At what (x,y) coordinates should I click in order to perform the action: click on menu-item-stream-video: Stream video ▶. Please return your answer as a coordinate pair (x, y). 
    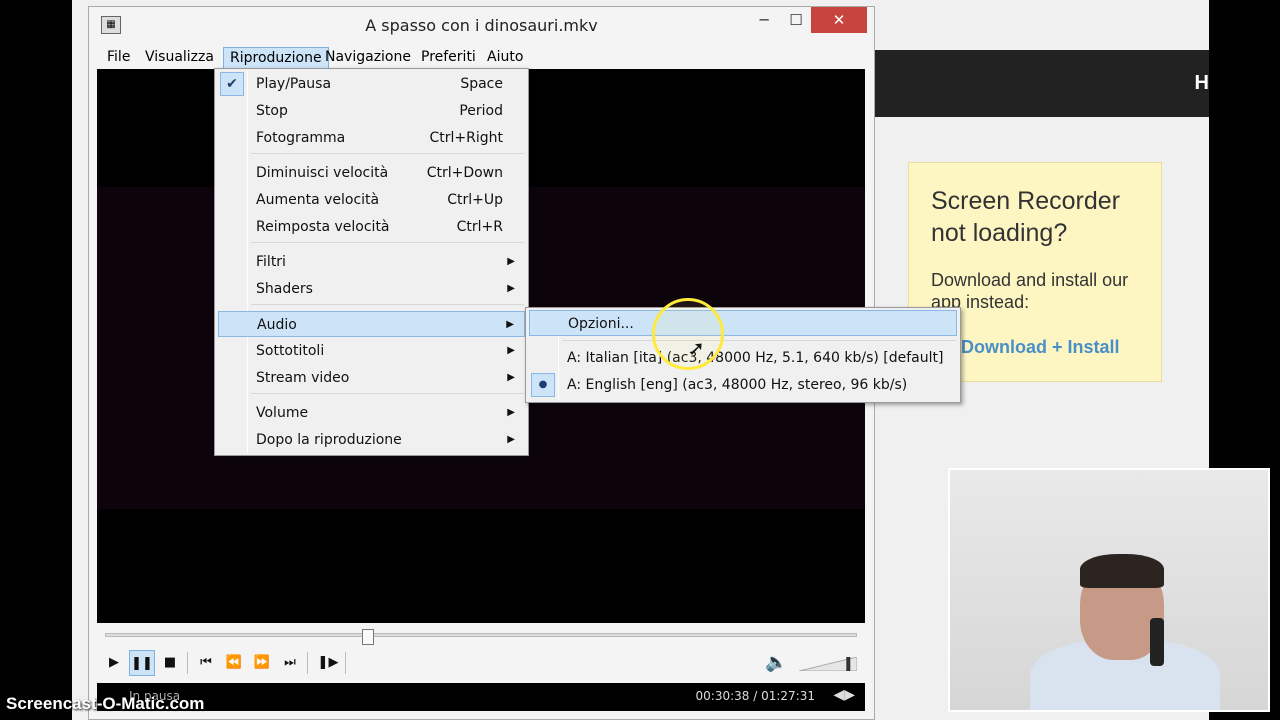
    Looking at the image, I should click on (371, 378).